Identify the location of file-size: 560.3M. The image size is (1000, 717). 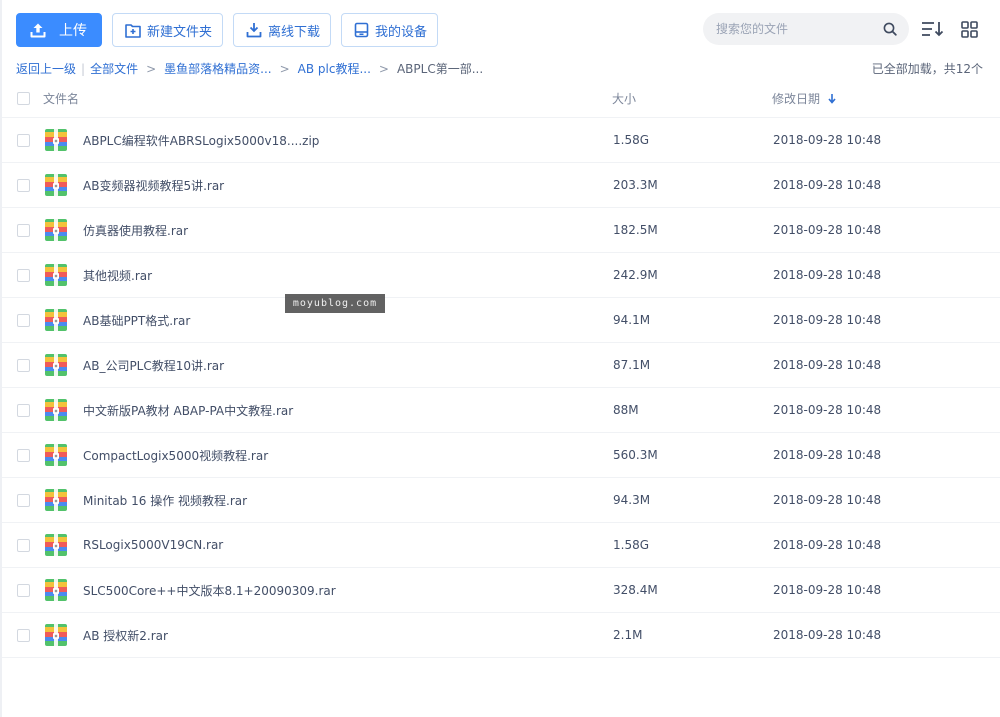
(635, 455).